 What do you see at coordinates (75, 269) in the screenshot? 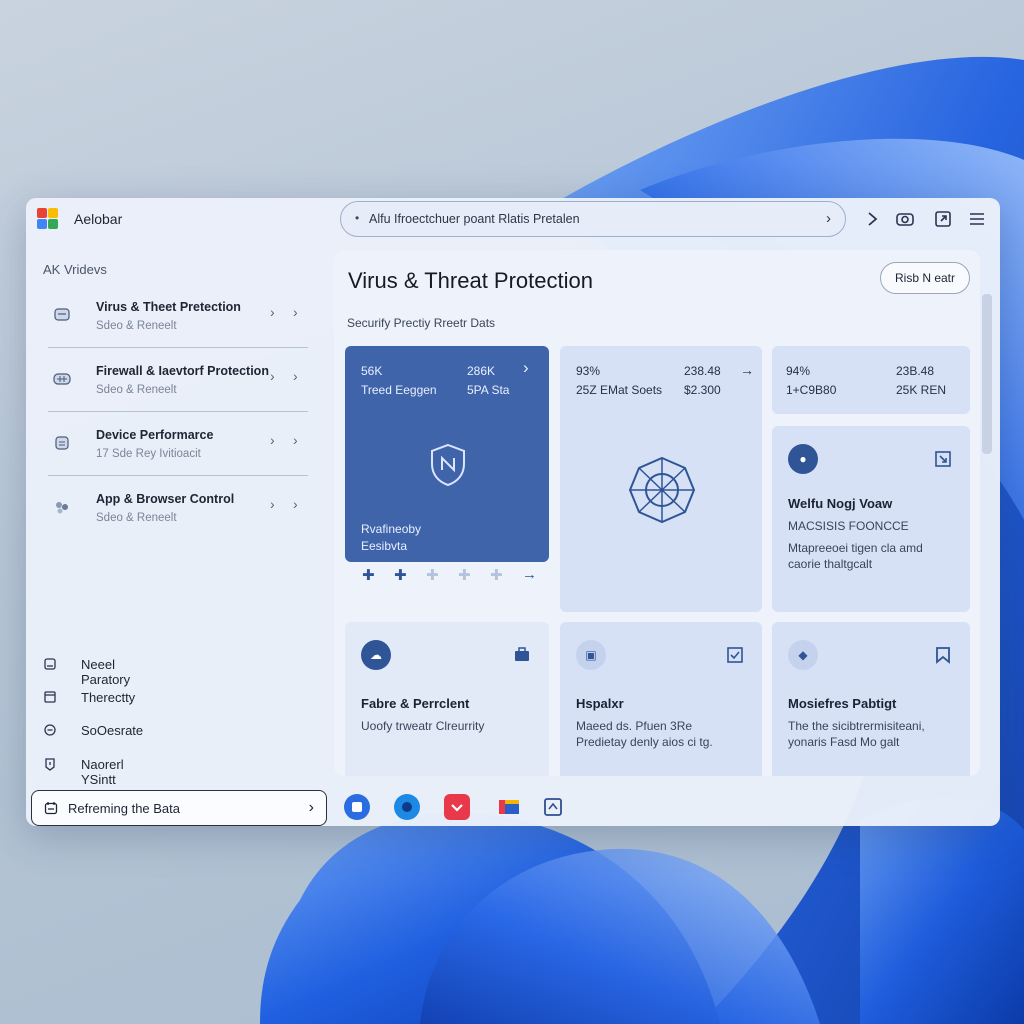
I see `sidebar-heading: AK Vridevs` at bounding box center [75, 269].